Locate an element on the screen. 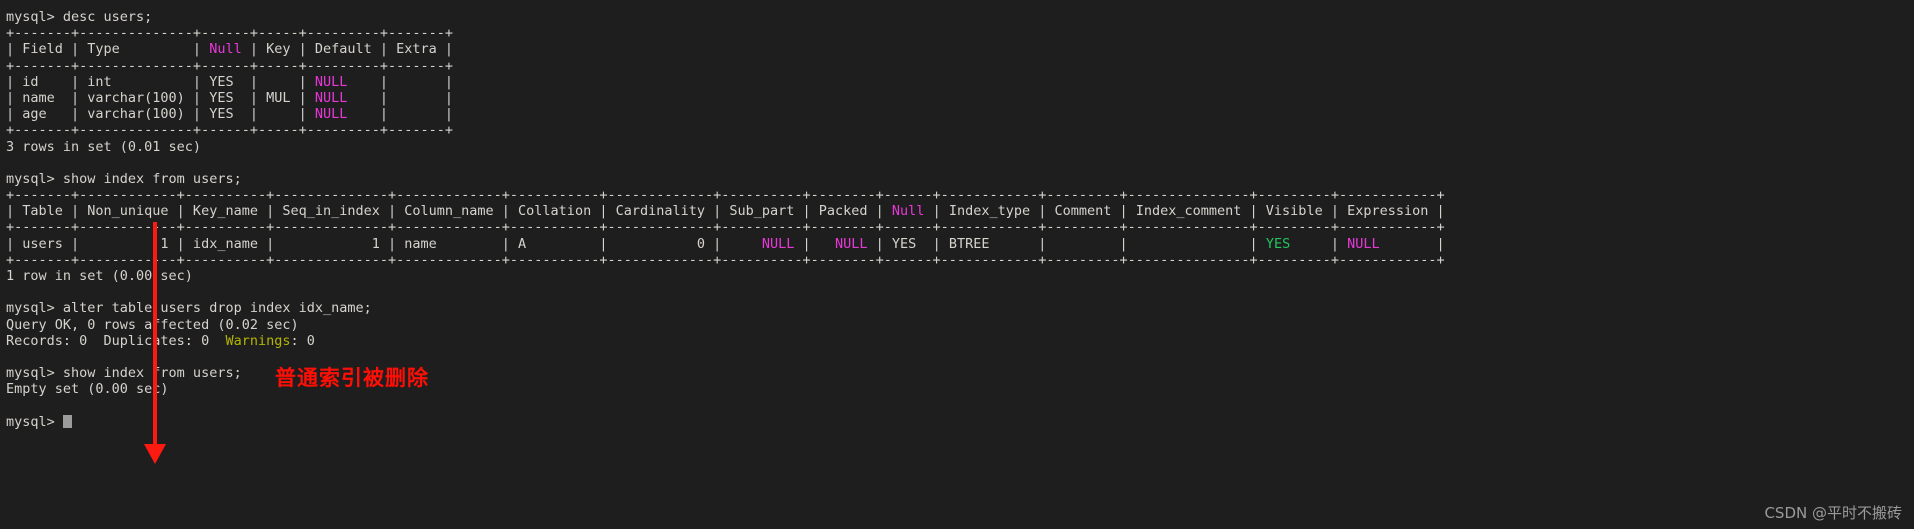 The height and width of the screenshot is (529, 1914). terminal-cursor is located at coordinates (67, 421).